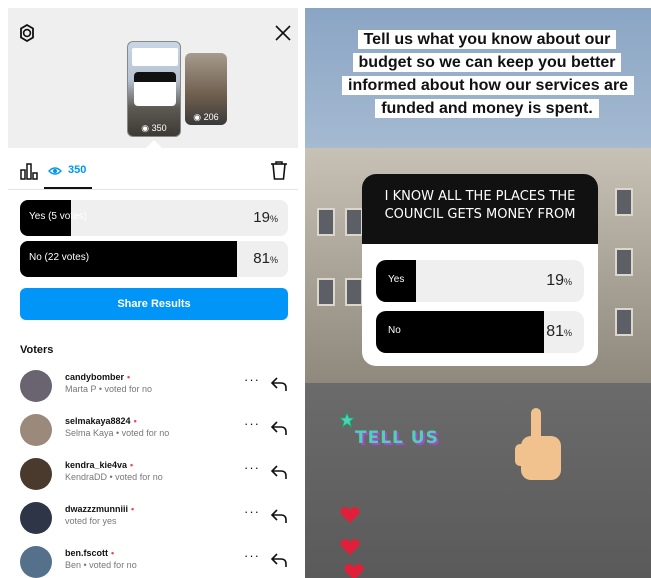  I want to click on voter-subtext: Ben • voted for no, so click(101, 565).